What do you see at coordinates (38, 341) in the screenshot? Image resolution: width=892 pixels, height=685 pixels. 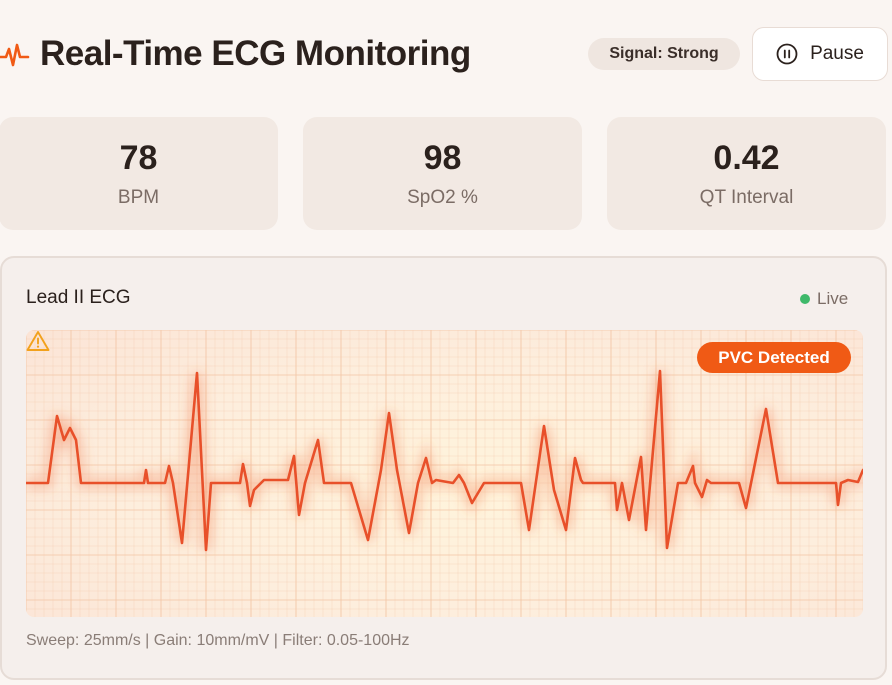 I see `warning-icon` at bounding box center [38, 341].